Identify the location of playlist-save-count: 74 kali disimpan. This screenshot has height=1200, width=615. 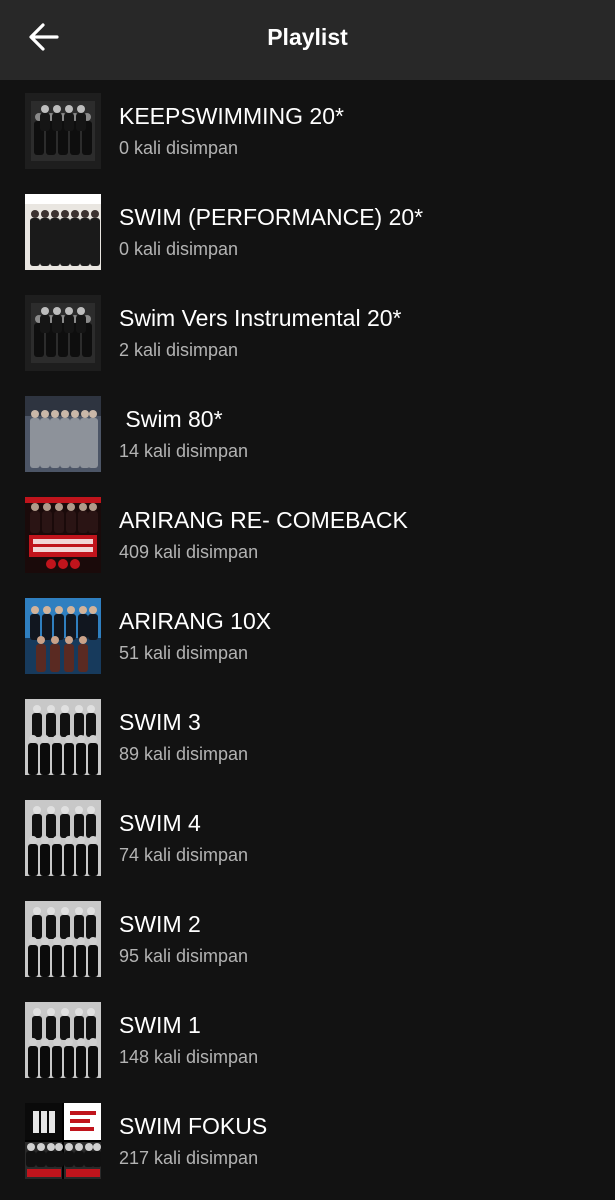
(184, 855).